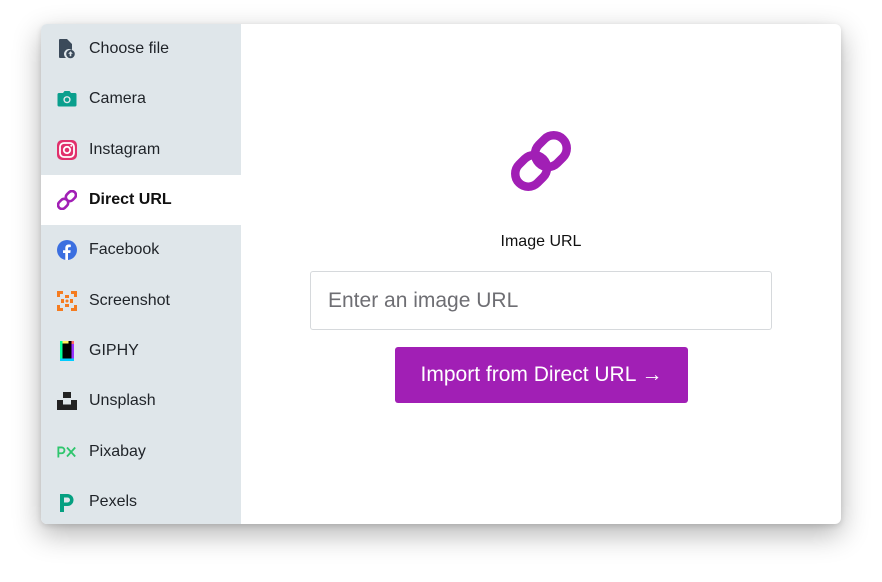 This screenshot has height=582, width=882. What do you see at coordinates (117, 451) in the screenshot?
I see `sidebar-item-label: Pixabay` at bounding box center [117, 451].